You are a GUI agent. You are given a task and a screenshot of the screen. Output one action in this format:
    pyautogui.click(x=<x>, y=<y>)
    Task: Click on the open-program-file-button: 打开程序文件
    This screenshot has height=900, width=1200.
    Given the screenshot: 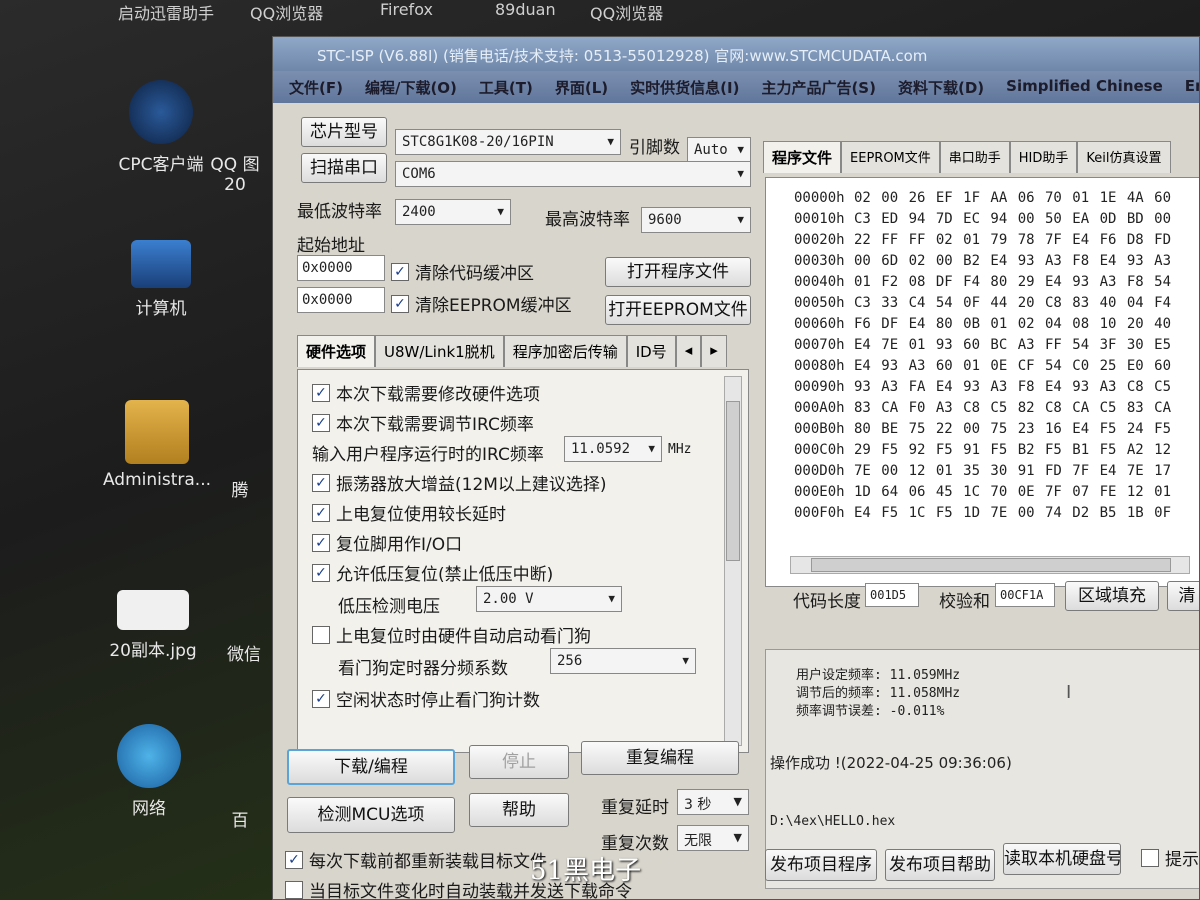 What is the action you would take?
    pyautogui.click(x=678, y=272)
    